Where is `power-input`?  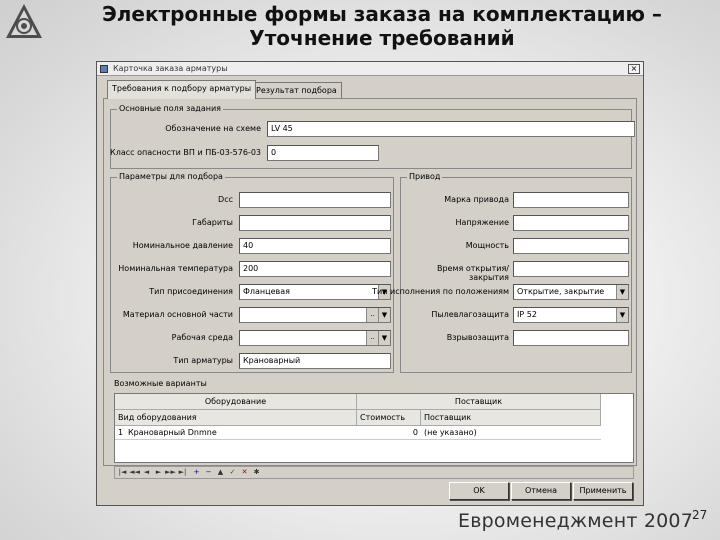
power-input is located at coordinates (571, 246).